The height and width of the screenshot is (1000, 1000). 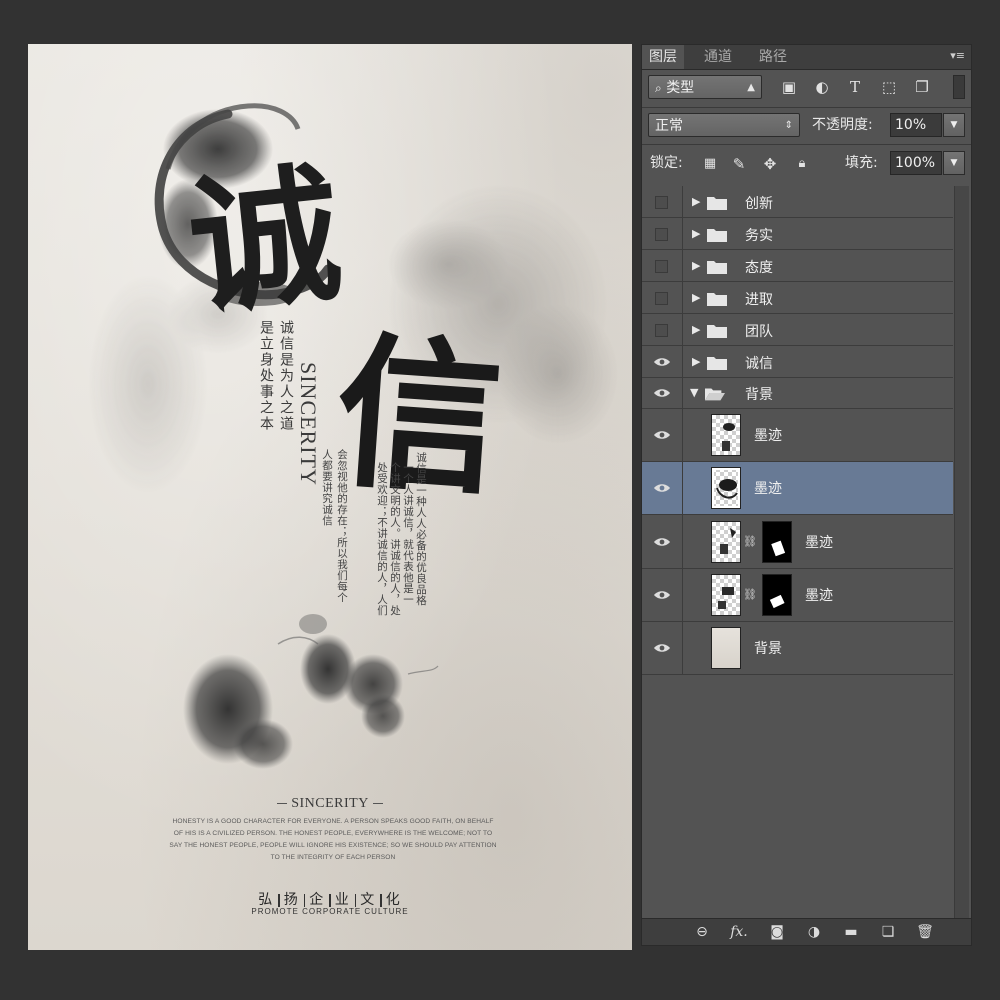 What do you see at coordinates (770, 164) in the screenshot?
I see `lock-position-icon: ✥` at bounding box center [770, 164].